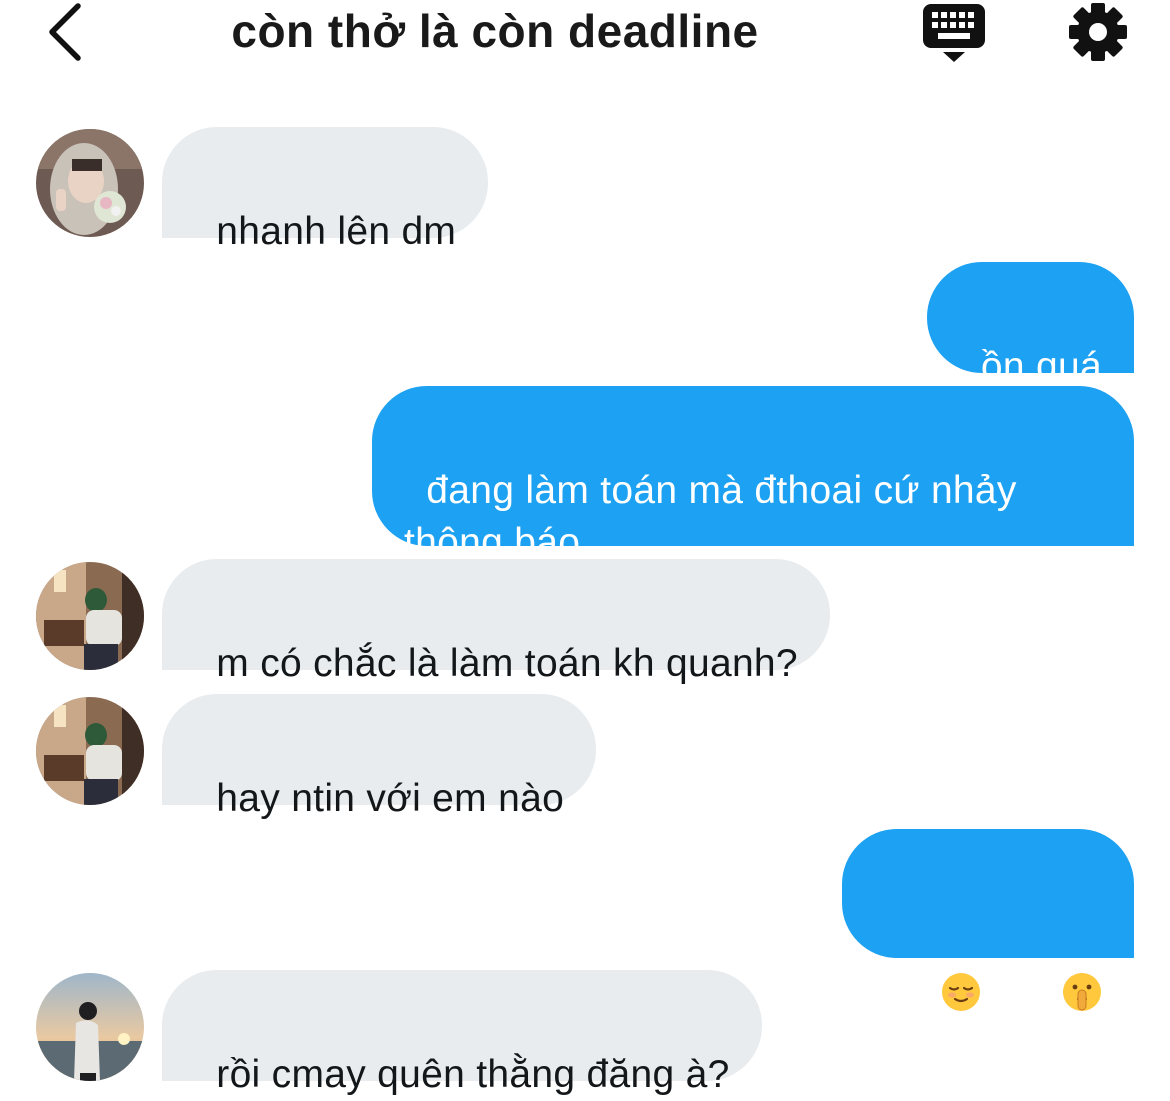 This screenshot has height=1101, width=1170. I want to click on message-text: rồi cmay quên thằng đăng à?, so click(473, 1074).